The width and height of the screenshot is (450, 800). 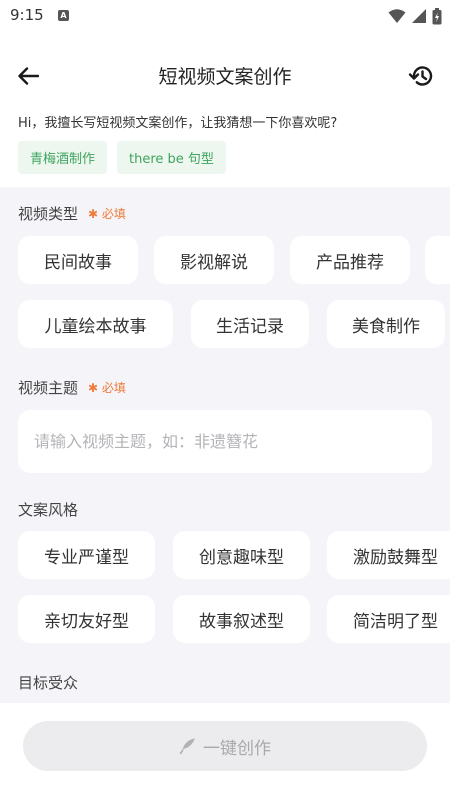 I want to click on copy-style-option: 亲切友好型, so click(x=86, y=619).